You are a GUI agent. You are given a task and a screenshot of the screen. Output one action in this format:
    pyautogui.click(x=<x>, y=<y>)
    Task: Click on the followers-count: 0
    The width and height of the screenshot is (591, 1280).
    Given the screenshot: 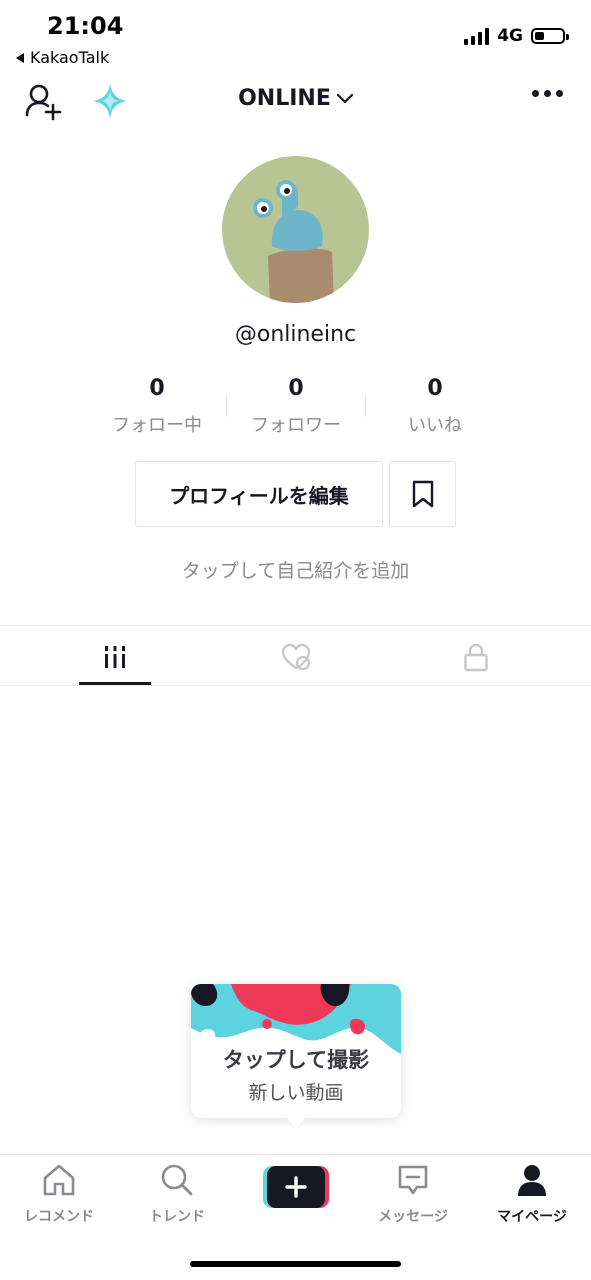 What is the action you would take?
    pyautogui.click(x=296, y=388)
    